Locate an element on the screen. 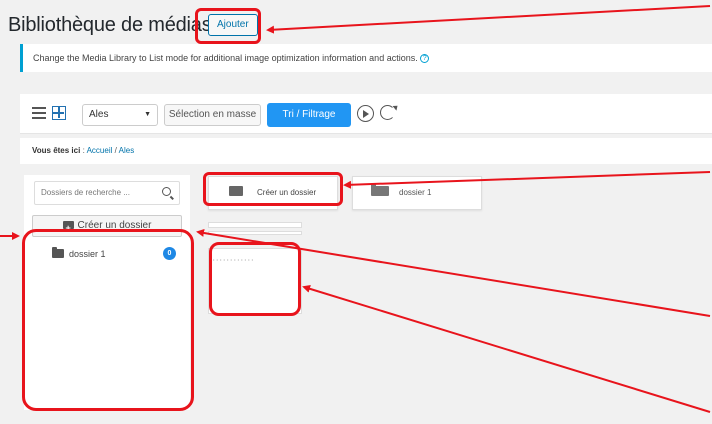 This screenshot has width=712, height=424. thumbnail-preview: • • • • • • • • • • • • is located at coordinates (233, 259).